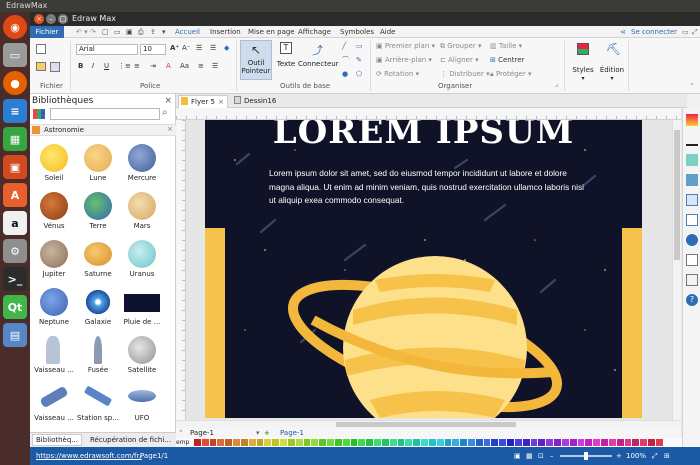  What do you see at coordinates (387, 32) in the screenshot?
I see `tab-aide: Aide` at bounding box center [387, 32].